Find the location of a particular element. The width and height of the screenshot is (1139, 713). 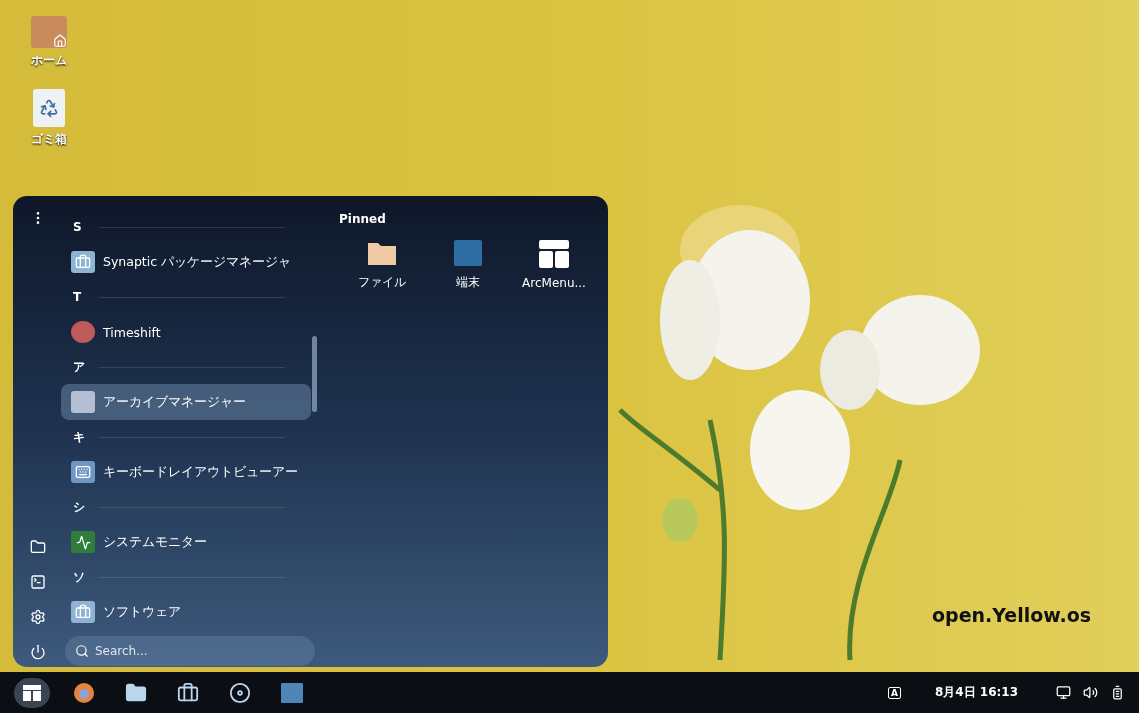

browser-icon is located at coordinates (84, 692).